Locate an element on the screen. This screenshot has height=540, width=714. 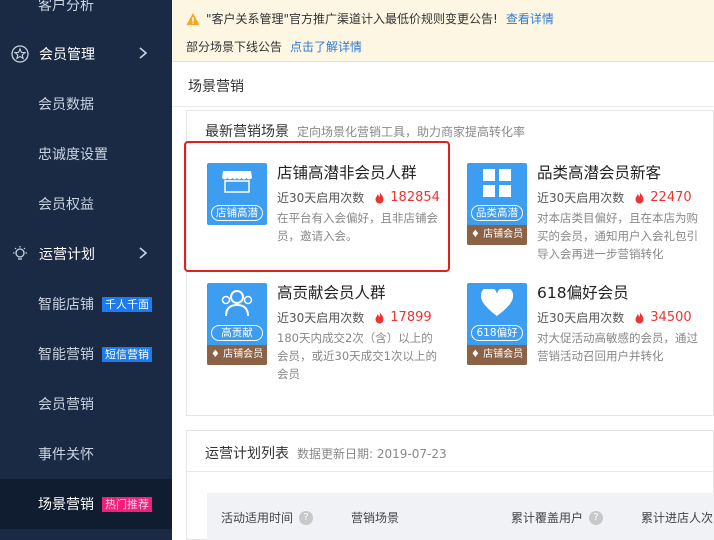
sidebar-item-label: 智能营销 is located at coordinates (66, 355).